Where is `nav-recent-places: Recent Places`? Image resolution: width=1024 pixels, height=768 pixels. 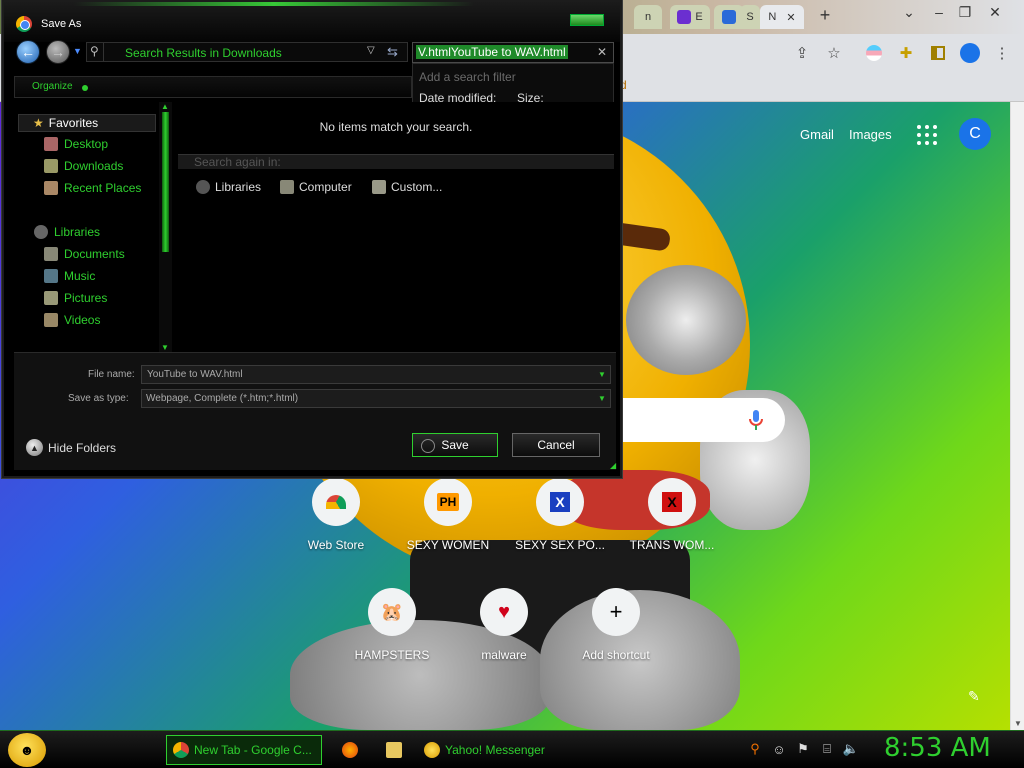 nav-recent-places: Recent Places is located at coordinates (92, 188).